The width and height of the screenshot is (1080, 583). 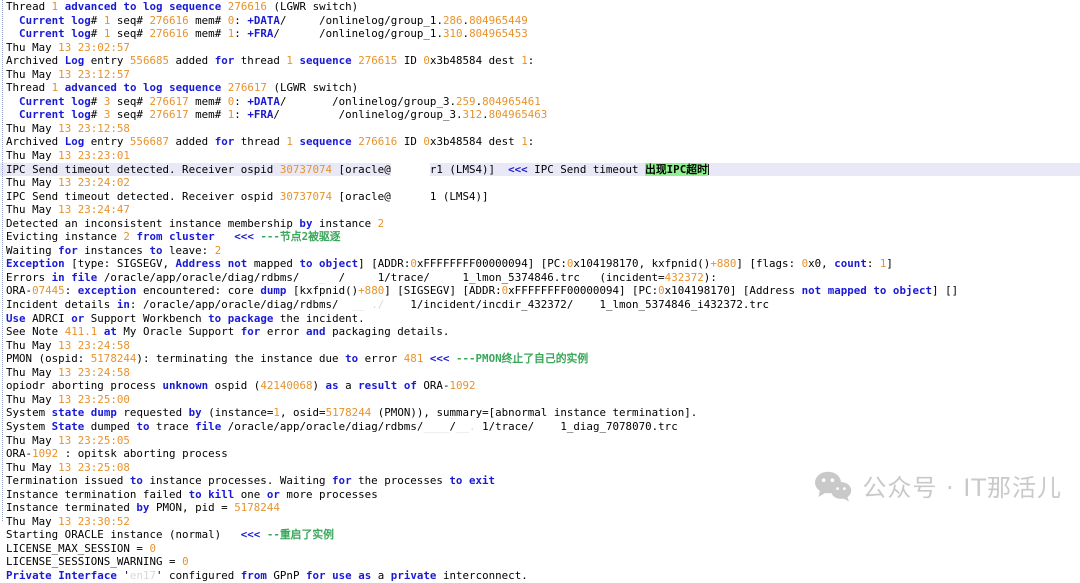 I want to click on log-token: +880, so click(x=723, y=264).